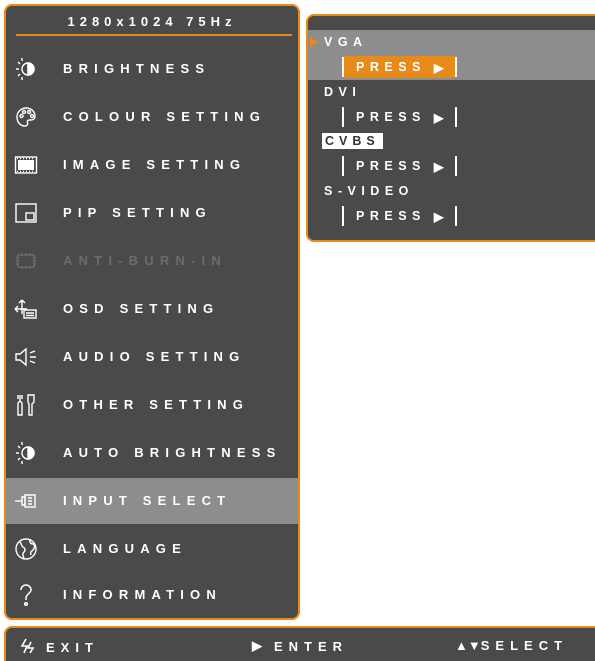 Image resolution: width=595 pixels, height=661 pixels. What do you see at coordinates (260, 645) in the screenshot?
I see `enter-arrow-icon: ▶` at bounding box center [260, 645].